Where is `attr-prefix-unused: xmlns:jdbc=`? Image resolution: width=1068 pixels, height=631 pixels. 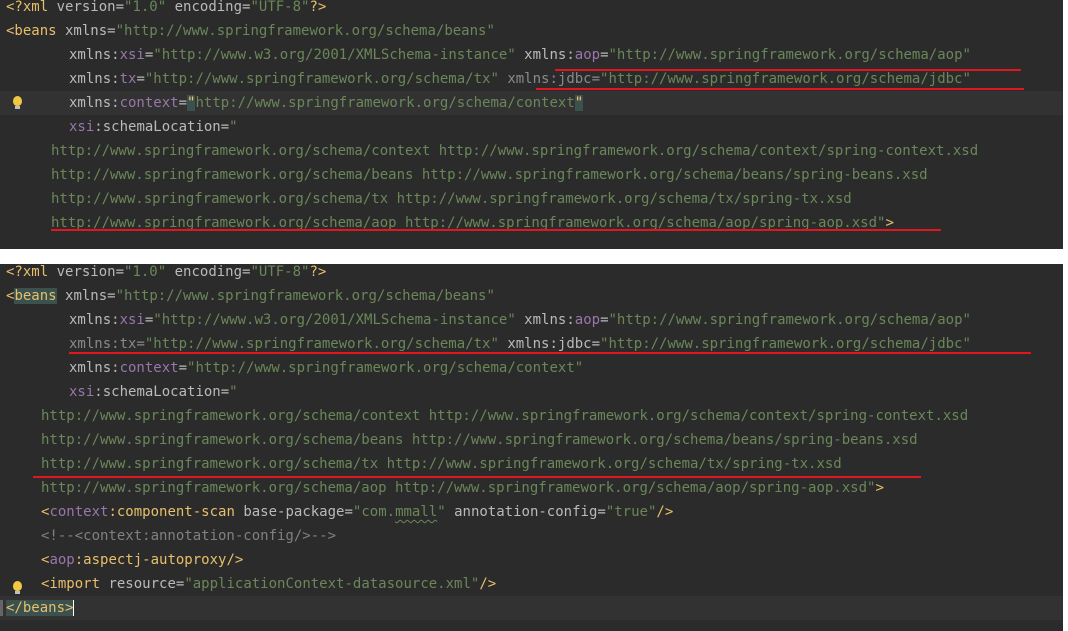
attr-prefix-unused: xmlns:jdbc= is located at coordinates (549, 79).